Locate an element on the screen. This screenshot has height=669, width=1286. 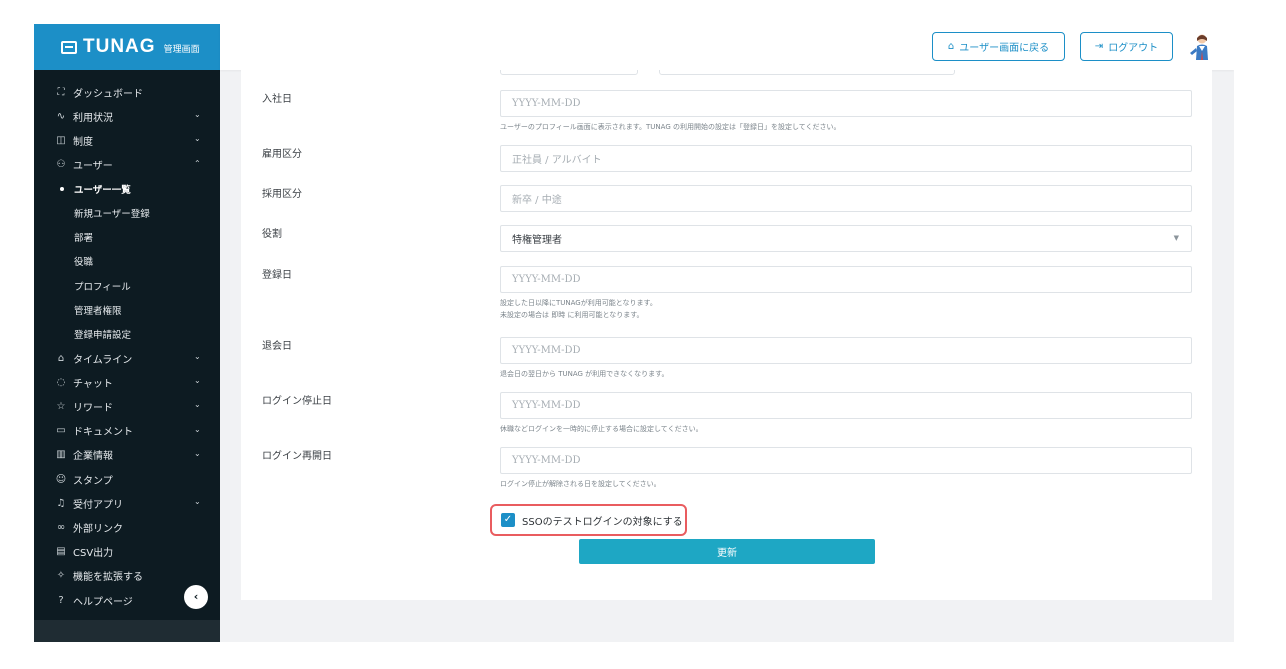
sidebar-item: ユーザー一覧 is located at coordinates (127, 189).